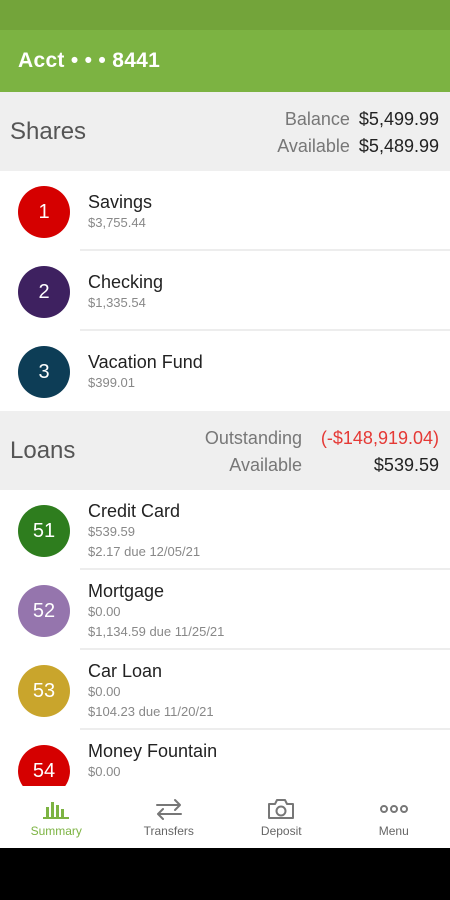 The image size is (450, 900). What do you see at coordinates (225, 61) in the screenshot?
I see `app-bar: Acct • • • 8441` at bounding box center [225, 61].